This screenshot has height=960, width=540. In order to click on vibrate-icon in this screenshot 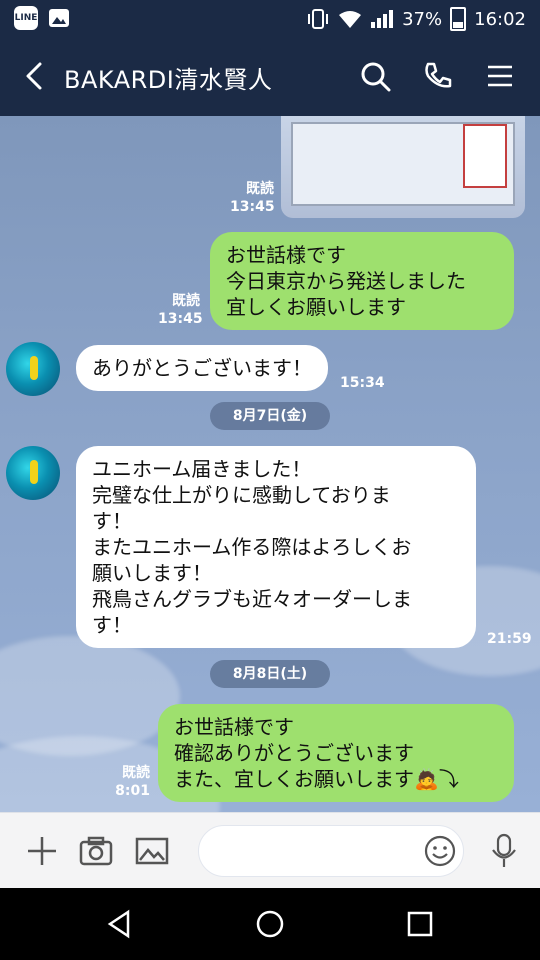, I will do `click(318, 19)`.